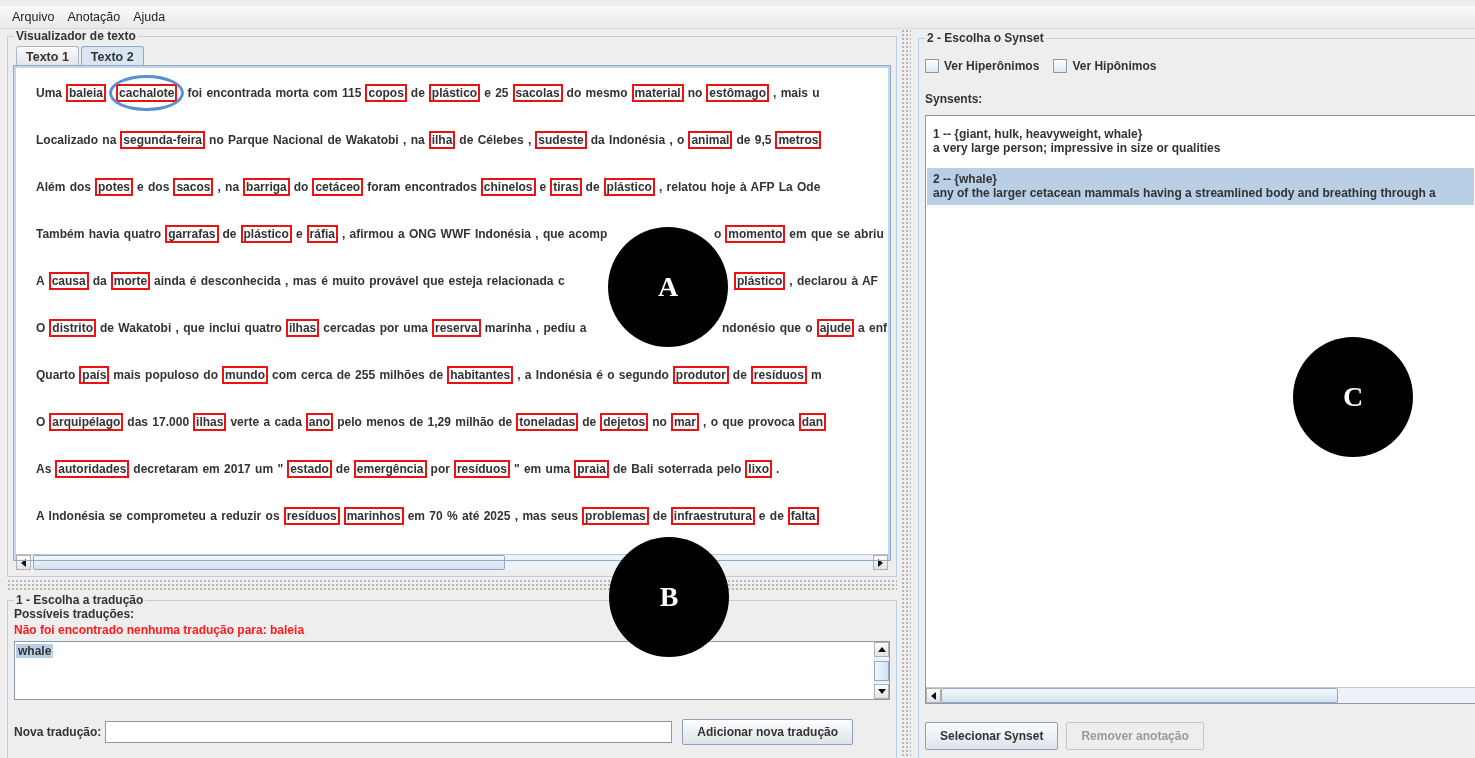 The height and width of the screenshot is (758, 1475). I want to click on text-fragment: no Parque Nacional de Wakatobi , na, so click(317, 140).